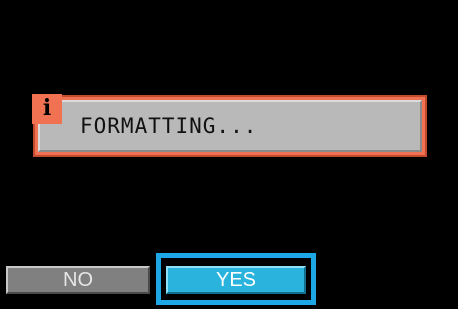  Describe the element at coordinates (47, 109) in the screenshot. I see `info-icon: i` at that location.